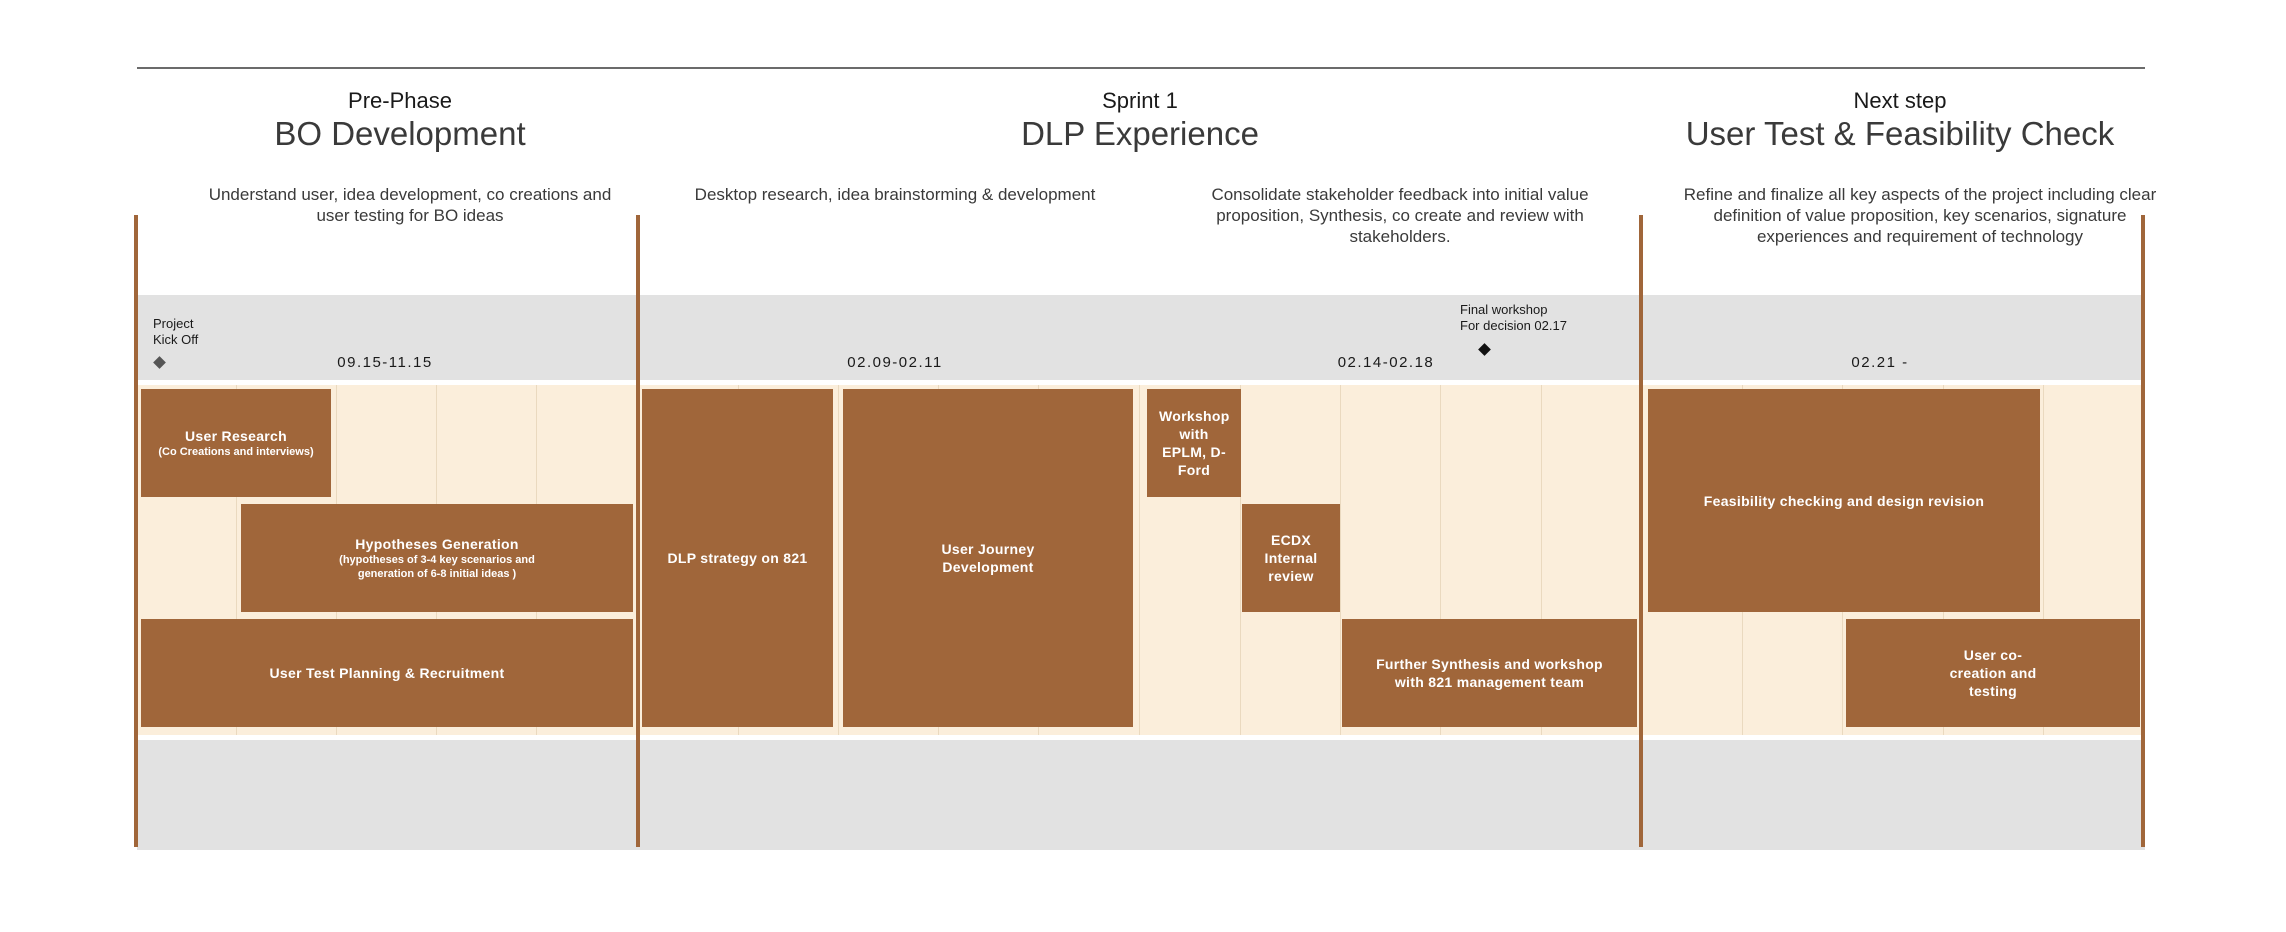 The image size is (2286, 932). I want to click on task-subtitle: (Co Creations and interviews), so click(236, 452).